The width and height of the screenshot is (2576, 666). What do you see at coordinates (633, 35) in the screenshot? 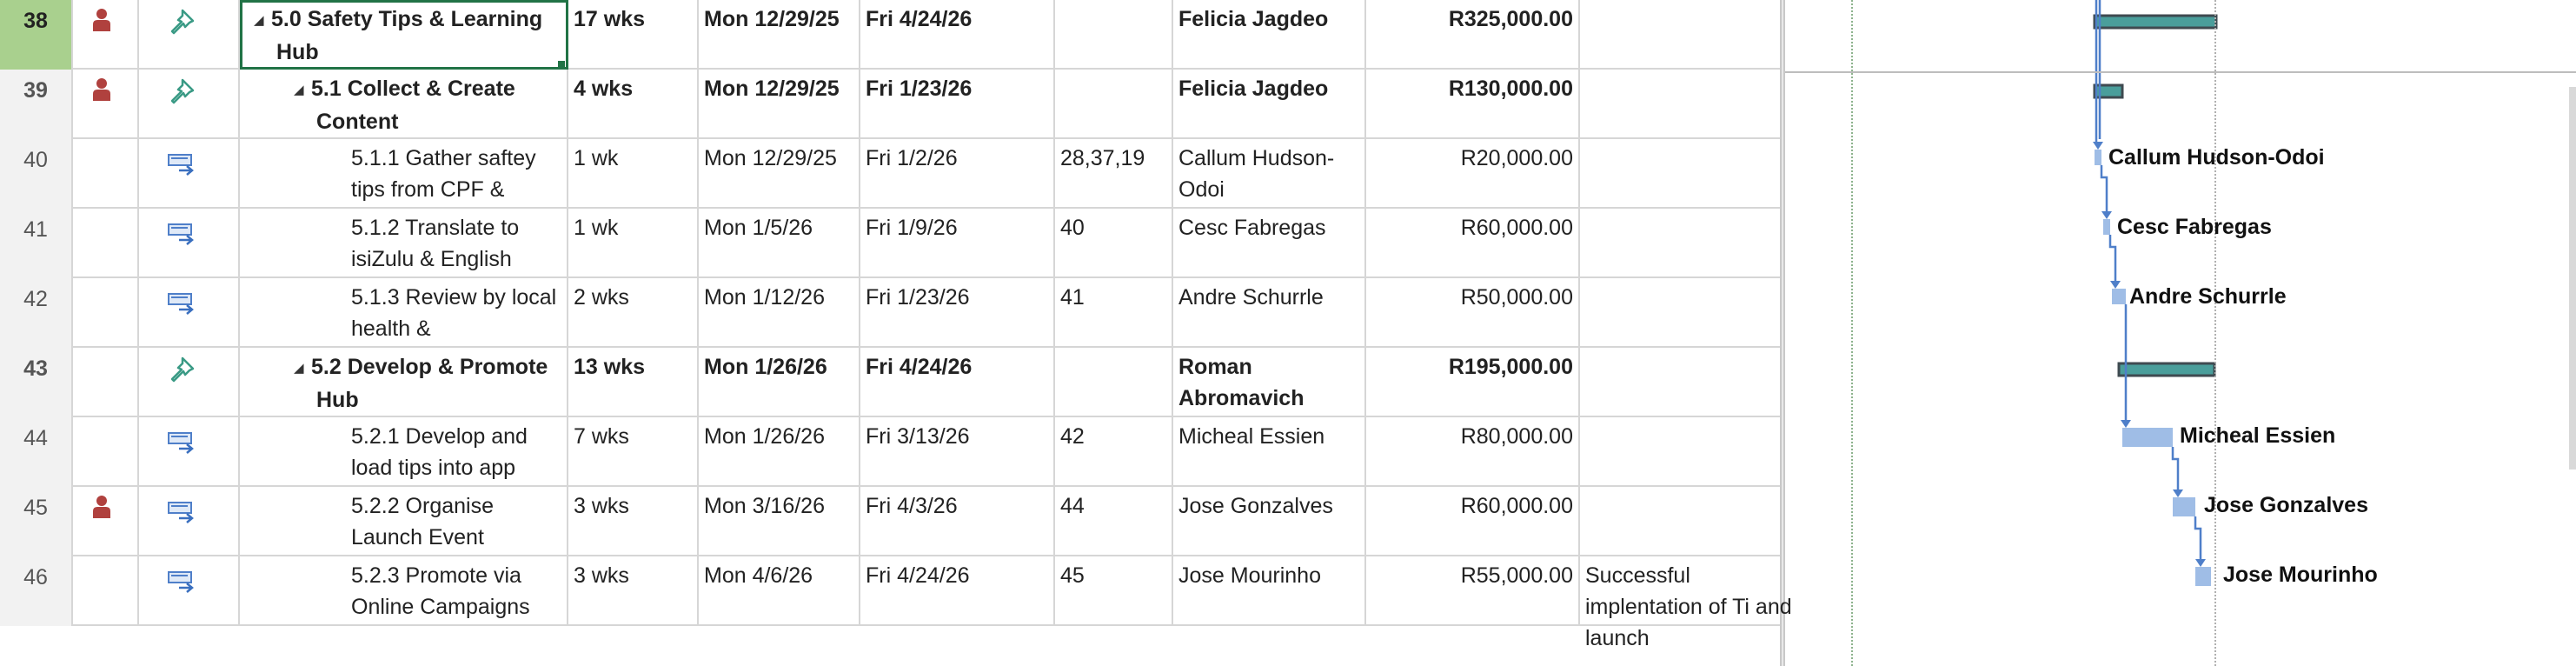
I see `duration-cell: 17 wks` at bounding box center [633, 35].